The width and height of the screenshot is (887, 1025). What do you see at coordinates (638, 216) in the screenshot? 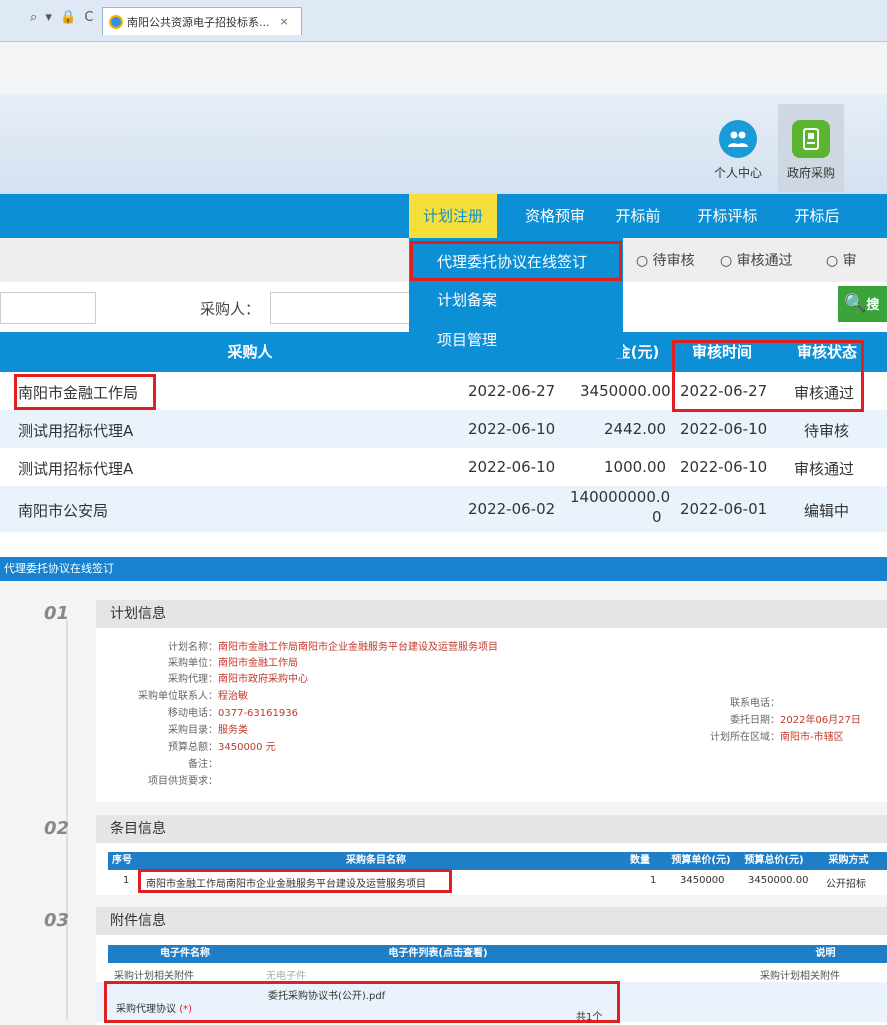
I see `nav-before-opening: 开标前` at bounding box center [638, 216].